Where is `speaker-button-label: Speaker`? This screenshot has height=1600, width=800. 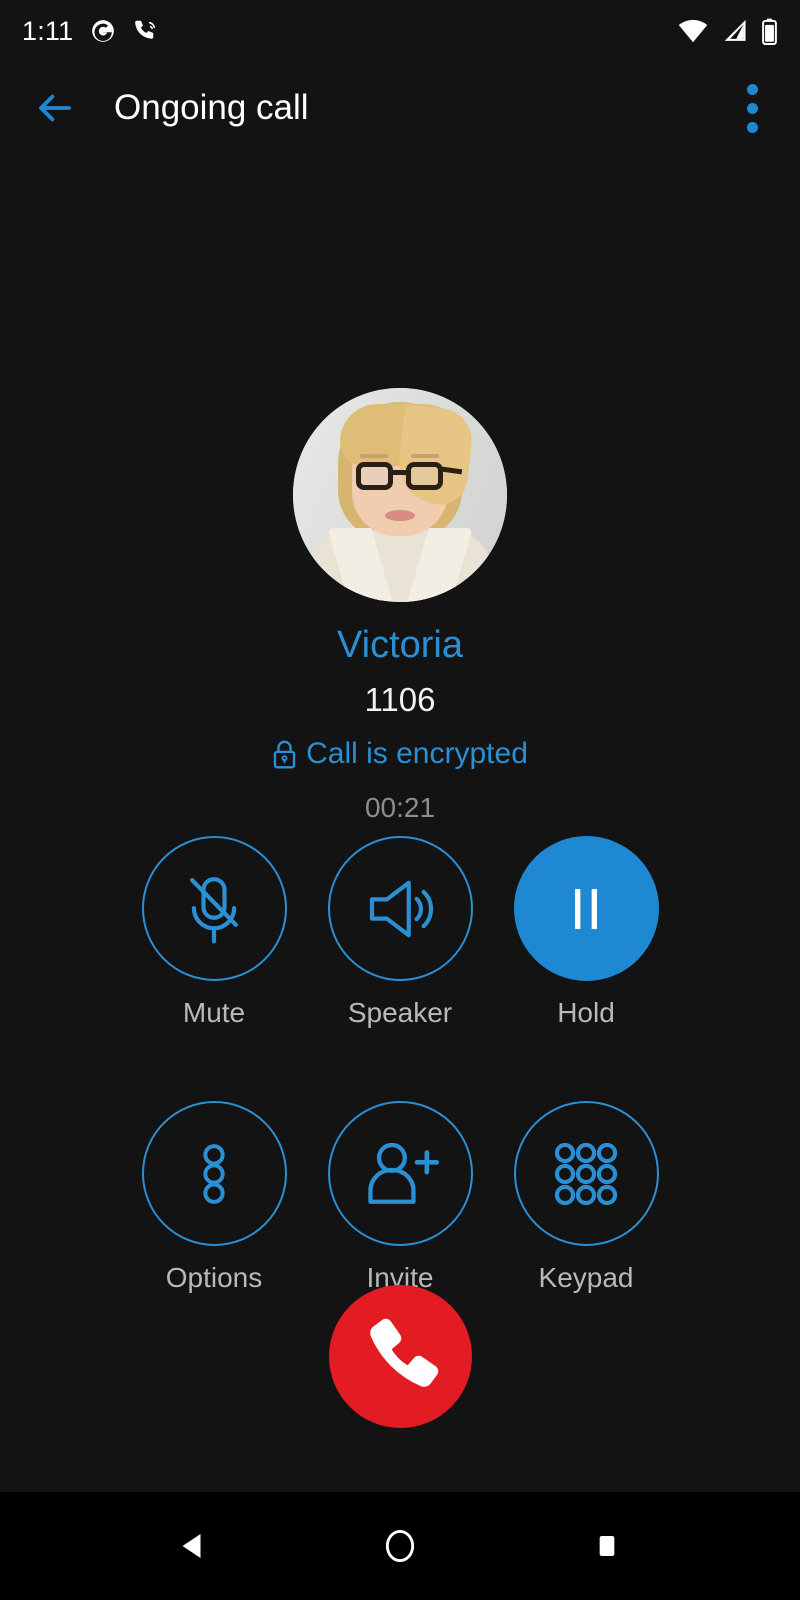
speaker-button-label: Speaker is located at coordinates (400, 1012).